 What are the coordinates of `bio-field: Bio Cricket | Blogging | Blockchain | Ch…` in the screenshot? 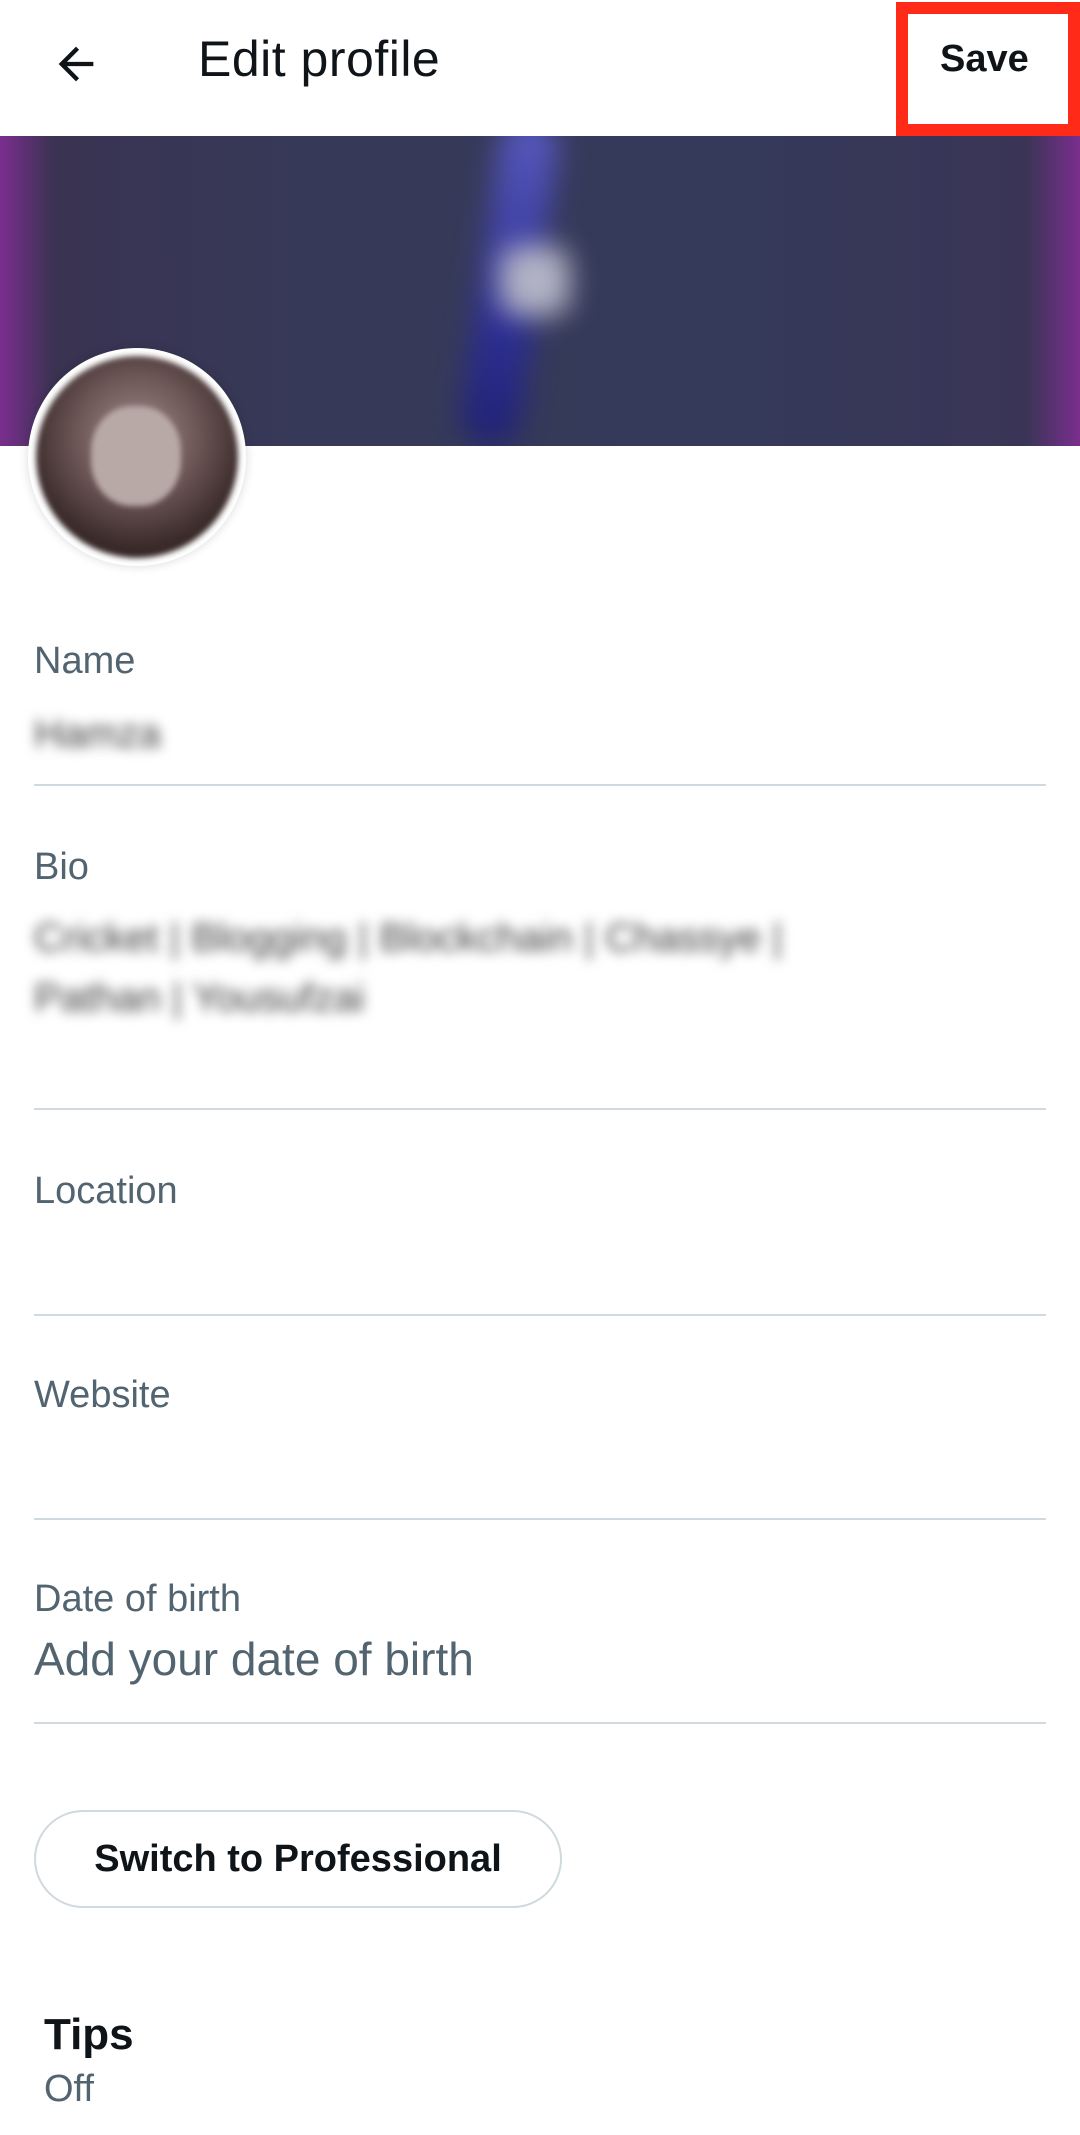 It's located at (540, 973).